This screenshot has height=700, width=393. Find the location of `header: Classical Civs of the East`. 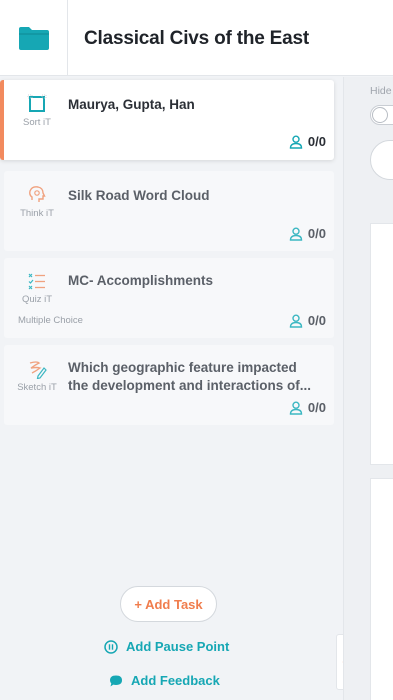

header: Classical Civs of the East is located at coordinates (196, 38).